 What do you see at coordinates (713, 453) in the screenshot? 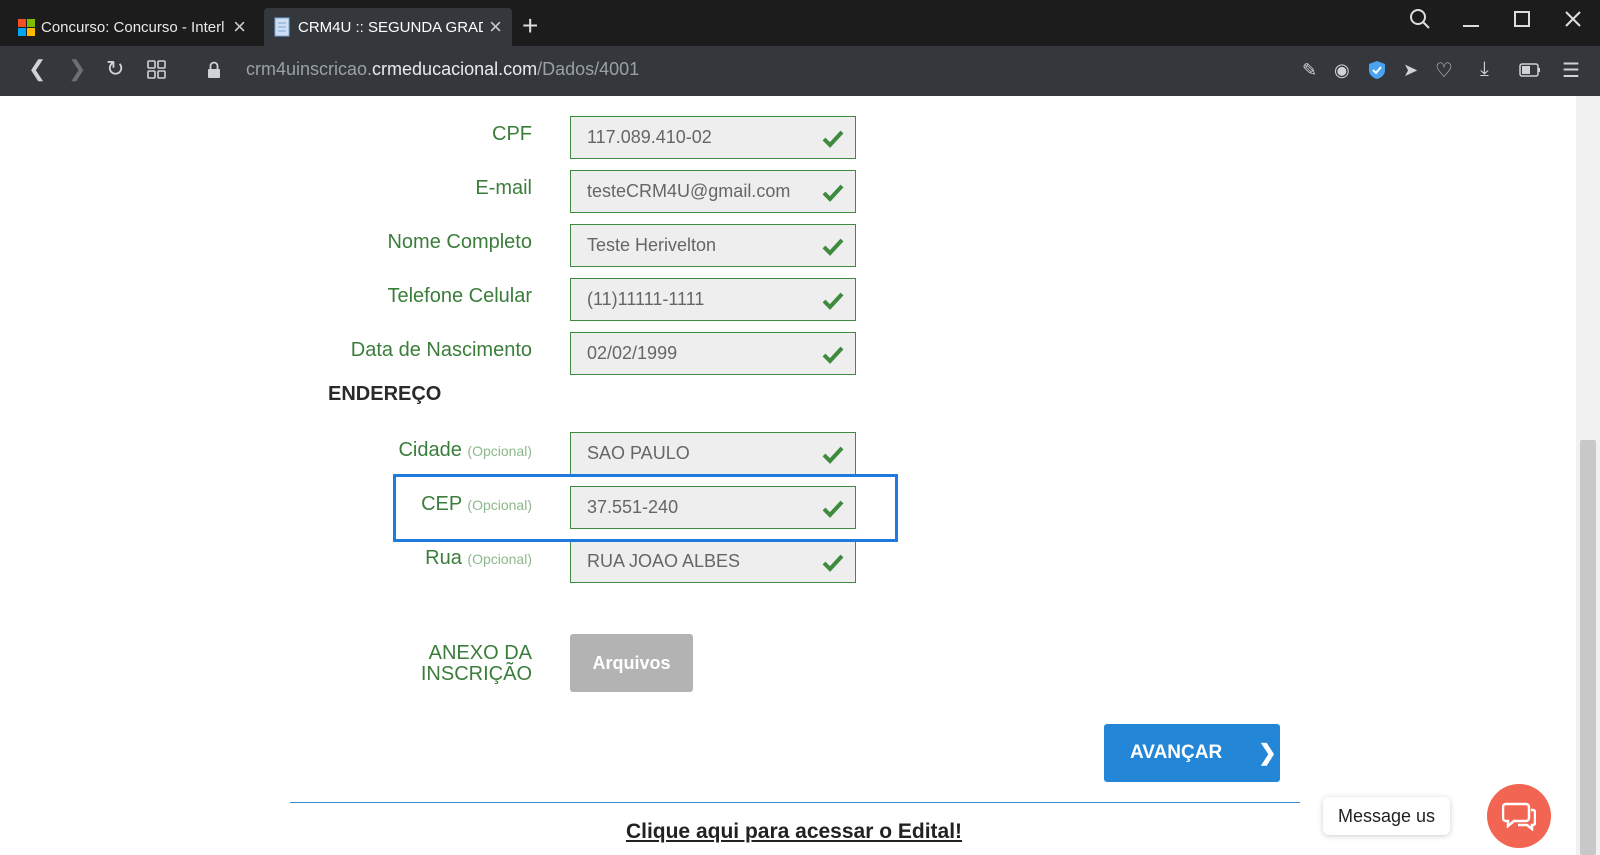
I see `city-field: SAO PAULO` at bounding box center [713, 453].